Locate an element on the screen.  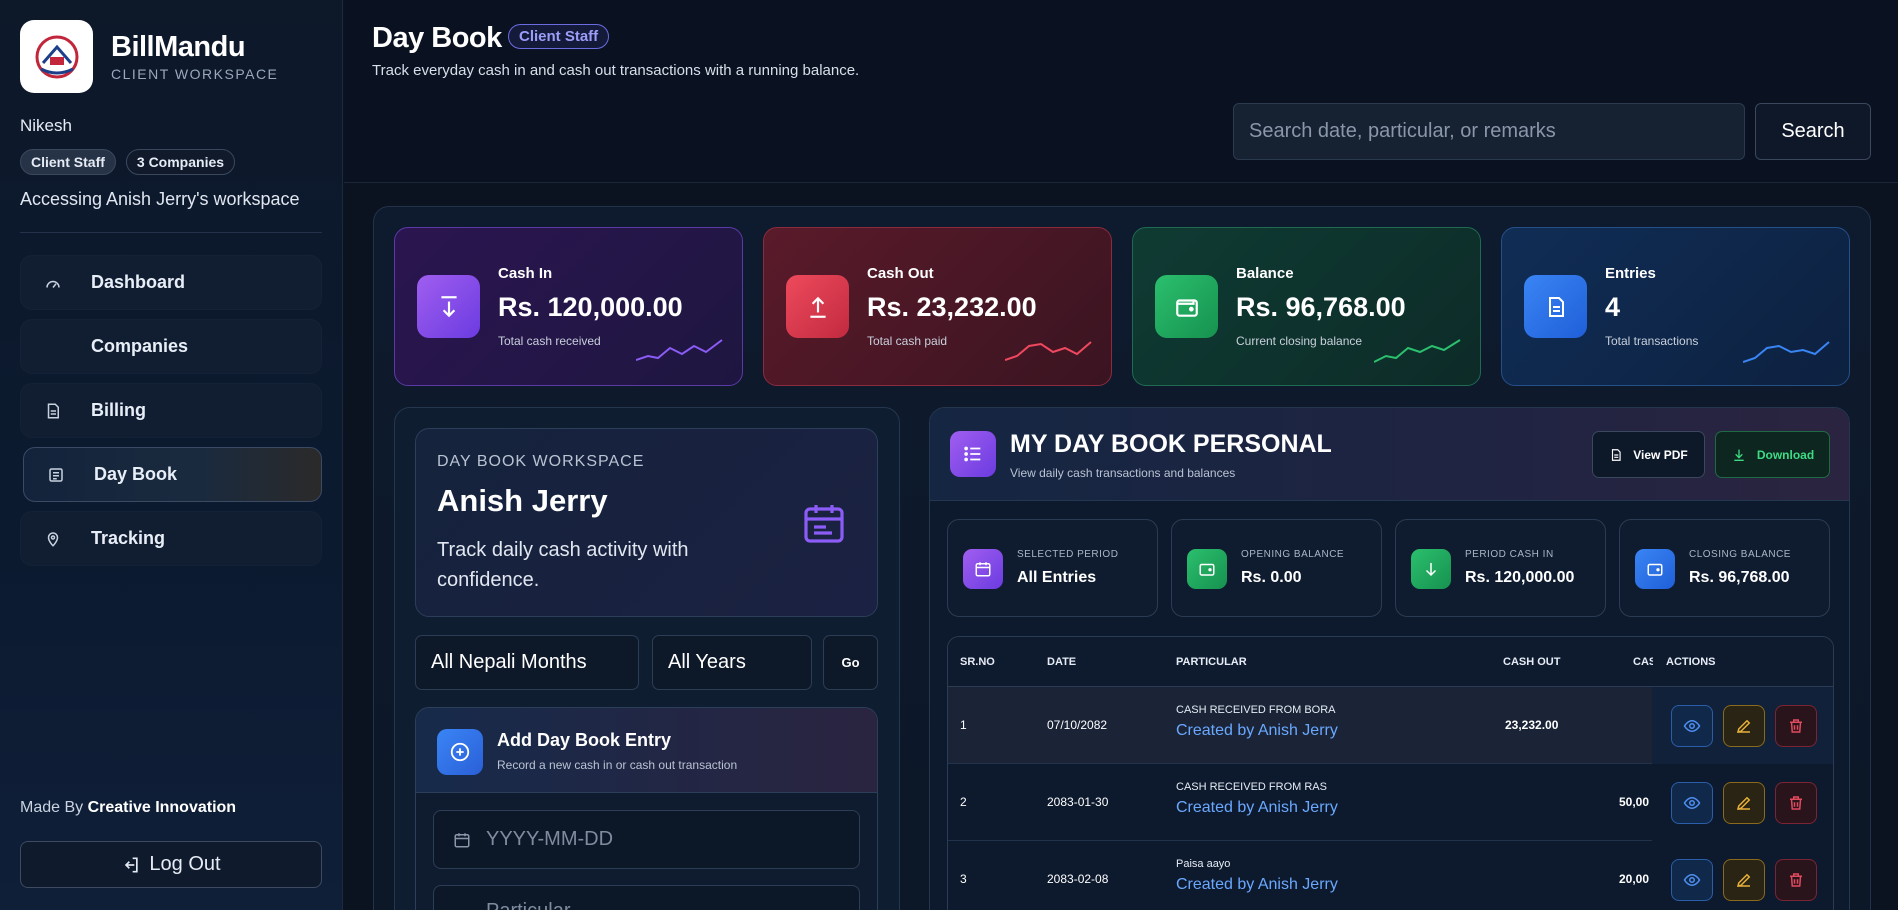
brand-subtitle: CLIENT WORKSPACE is located at coordinates (195, 74).